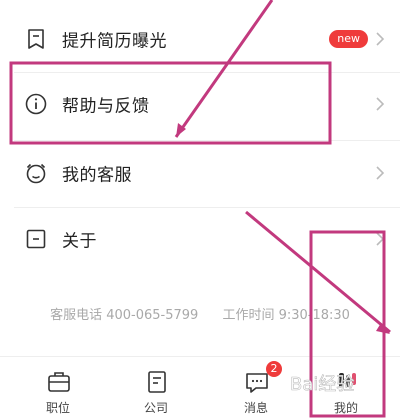  I want to click on new-badge: new, so click(348, 39).